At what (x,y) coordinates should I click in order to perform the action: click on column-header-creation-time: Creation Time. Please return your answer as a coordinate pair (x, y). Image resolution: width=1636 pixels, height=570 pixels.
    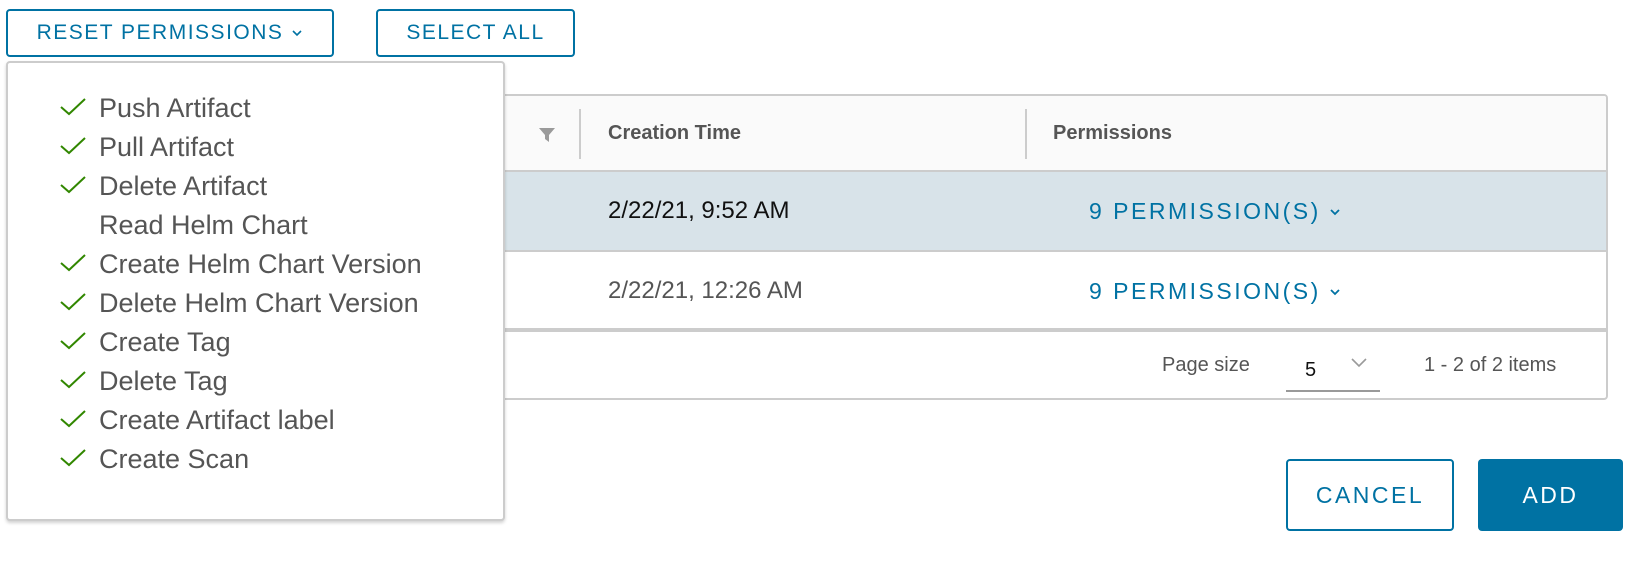
    Looking at the image, I should click on (674, 133).